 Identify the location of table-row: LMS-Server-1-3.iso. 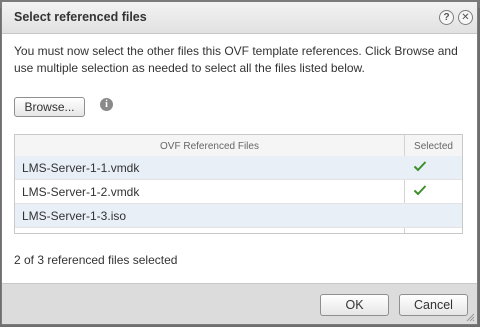
(238, 216).